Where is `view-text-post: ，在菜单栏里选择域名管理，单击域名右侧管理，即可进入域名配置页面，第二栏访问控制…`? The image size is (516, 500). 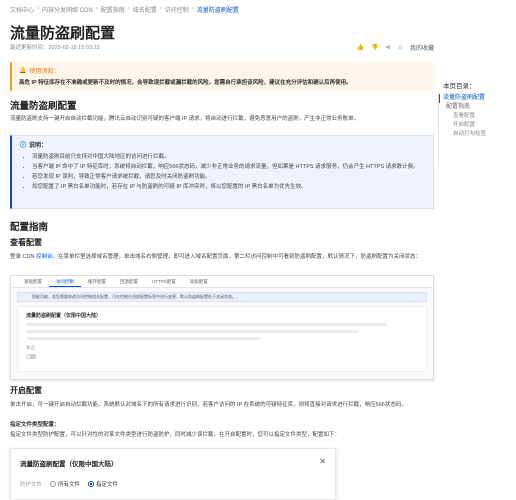 view-text-post: ，在菜单栏里选择域名管理，单击域名右侧管理，即可进入域名配置页面，第二栏访问控制… is located at coordinates (236, 257).